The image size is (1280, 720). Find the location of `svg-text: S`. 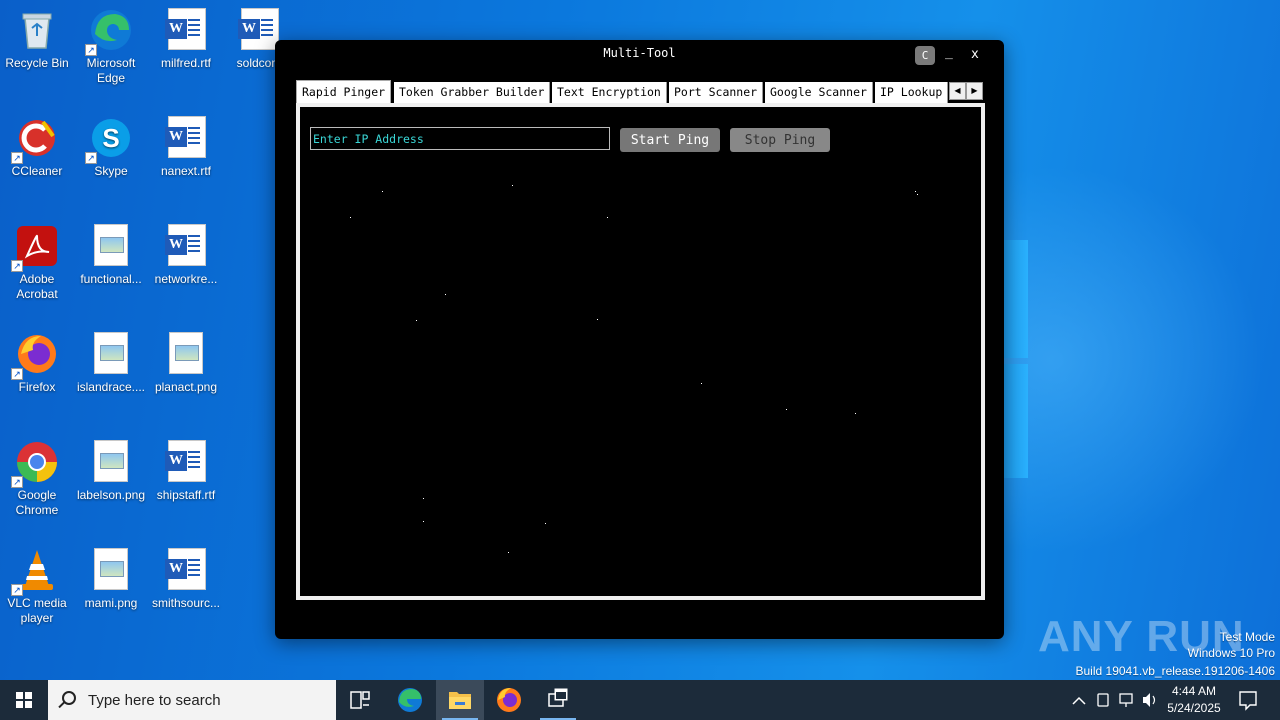

svg-text: S is located at coordinates (110, 138).